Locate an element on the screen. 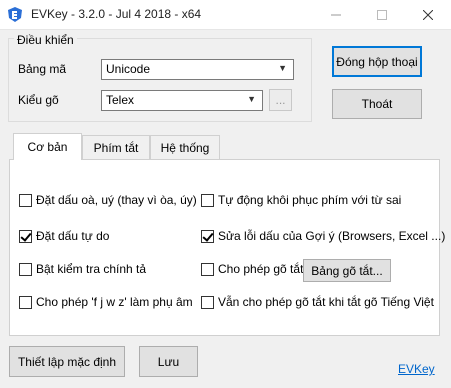 This screenshot has height=388, width=451. close-icon is located at coordinates (428, 14).